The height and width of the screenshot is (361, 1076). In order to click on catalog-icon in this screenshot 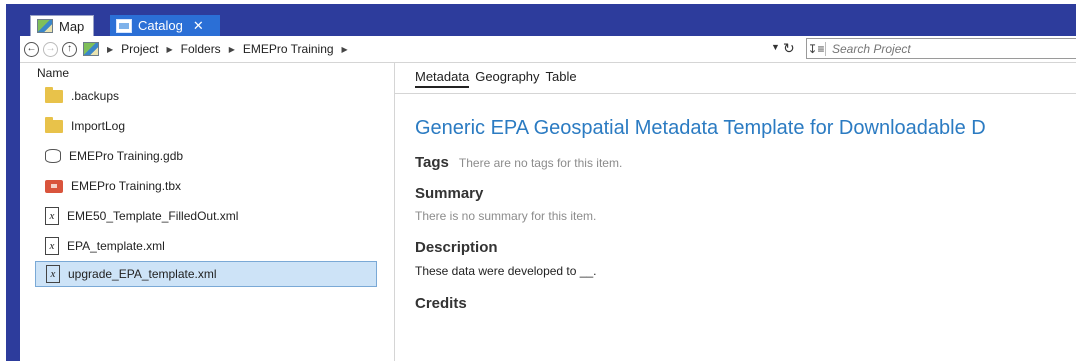, I will do `click(124, 25)`.